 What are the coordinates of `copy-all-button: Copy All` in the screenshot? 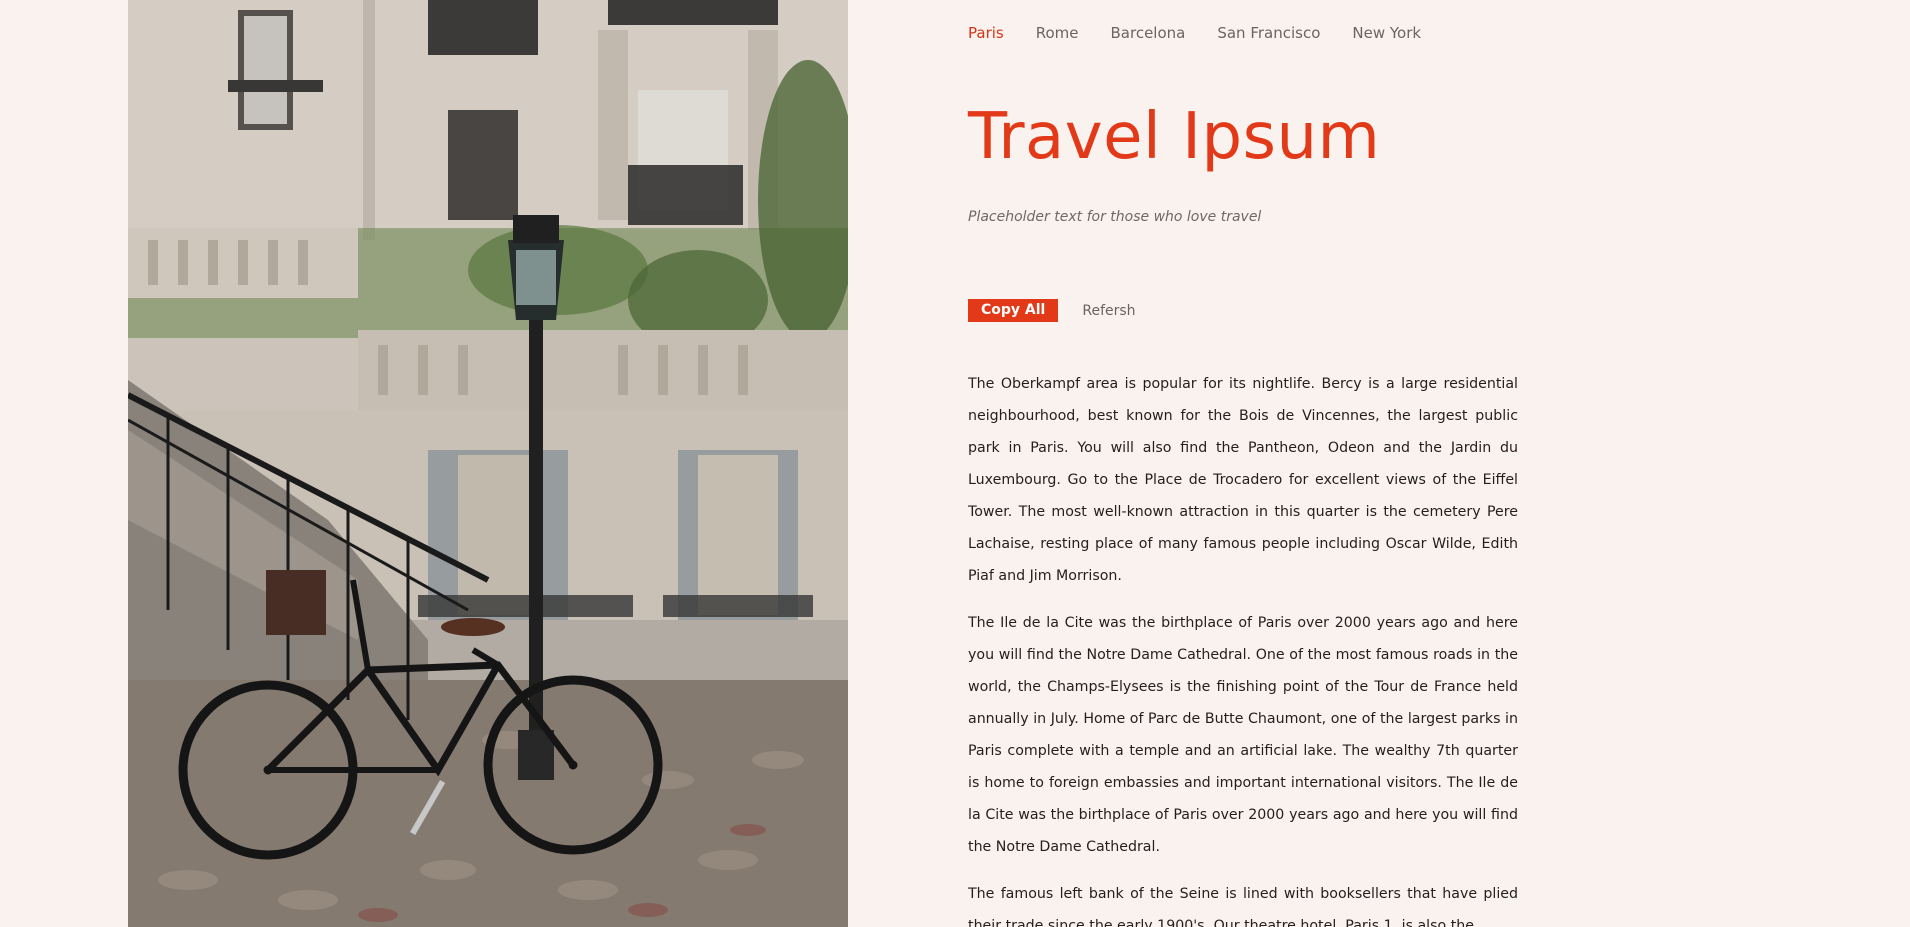 It's located at (1013, 310).